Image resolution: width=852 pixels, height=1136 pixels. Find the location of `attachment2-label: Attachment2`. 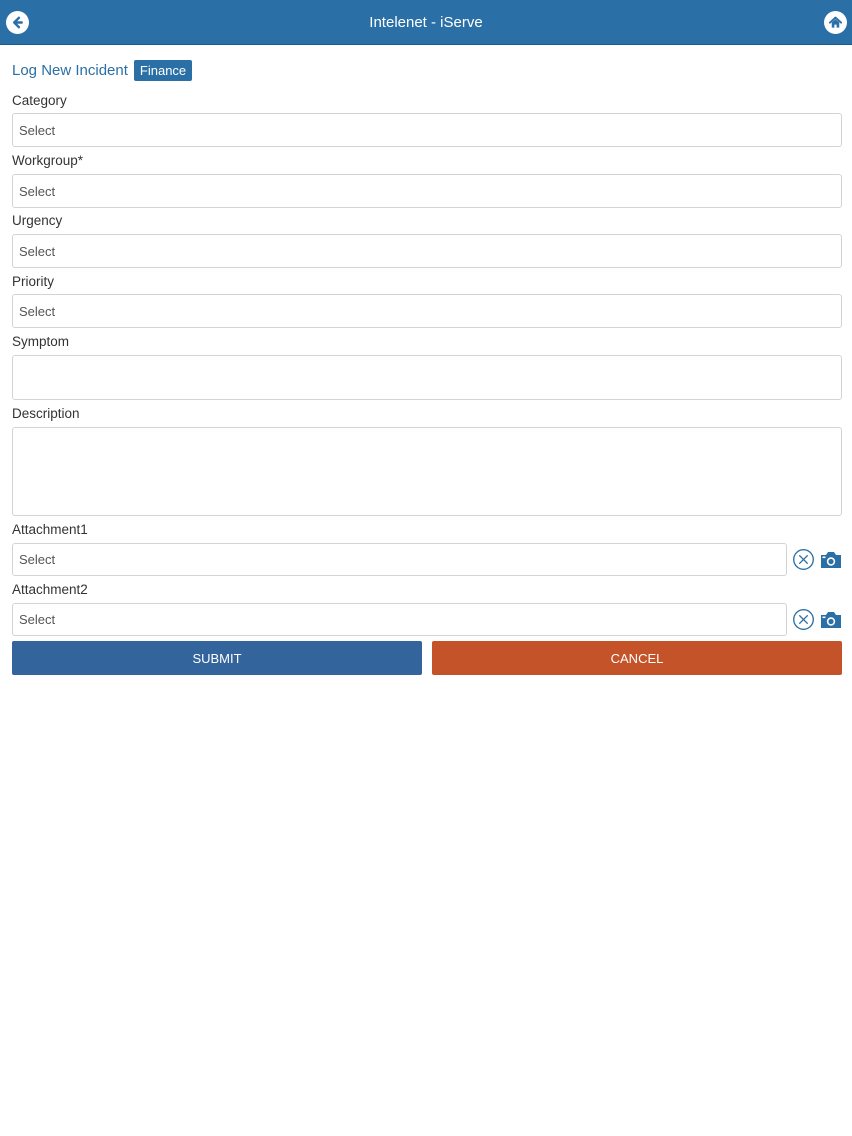

attachment2-label: Attachment2 is located at coordinates (50, 589).